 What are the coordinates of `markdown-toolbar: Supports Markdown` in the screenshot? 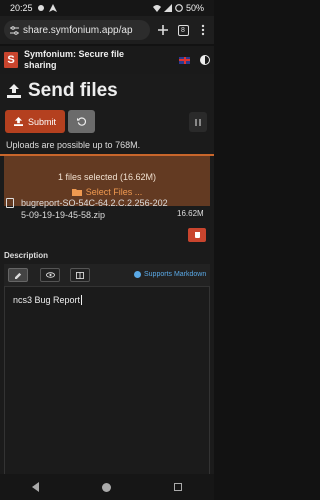 It's located at (107, 275).